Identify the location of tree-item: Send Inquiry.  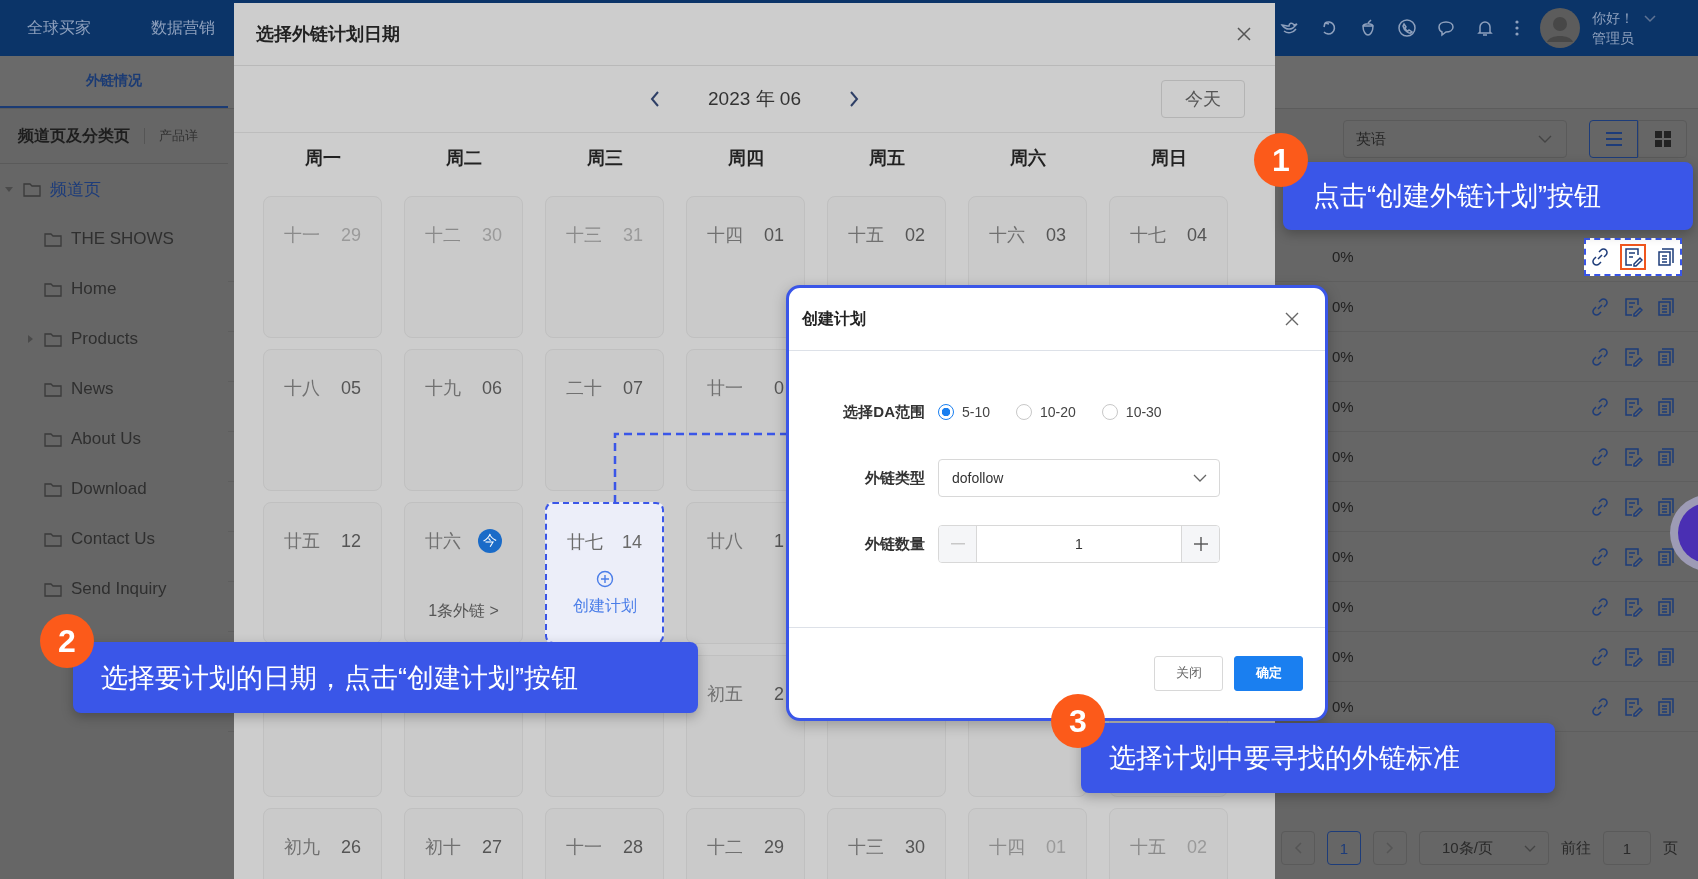
(114, 589).